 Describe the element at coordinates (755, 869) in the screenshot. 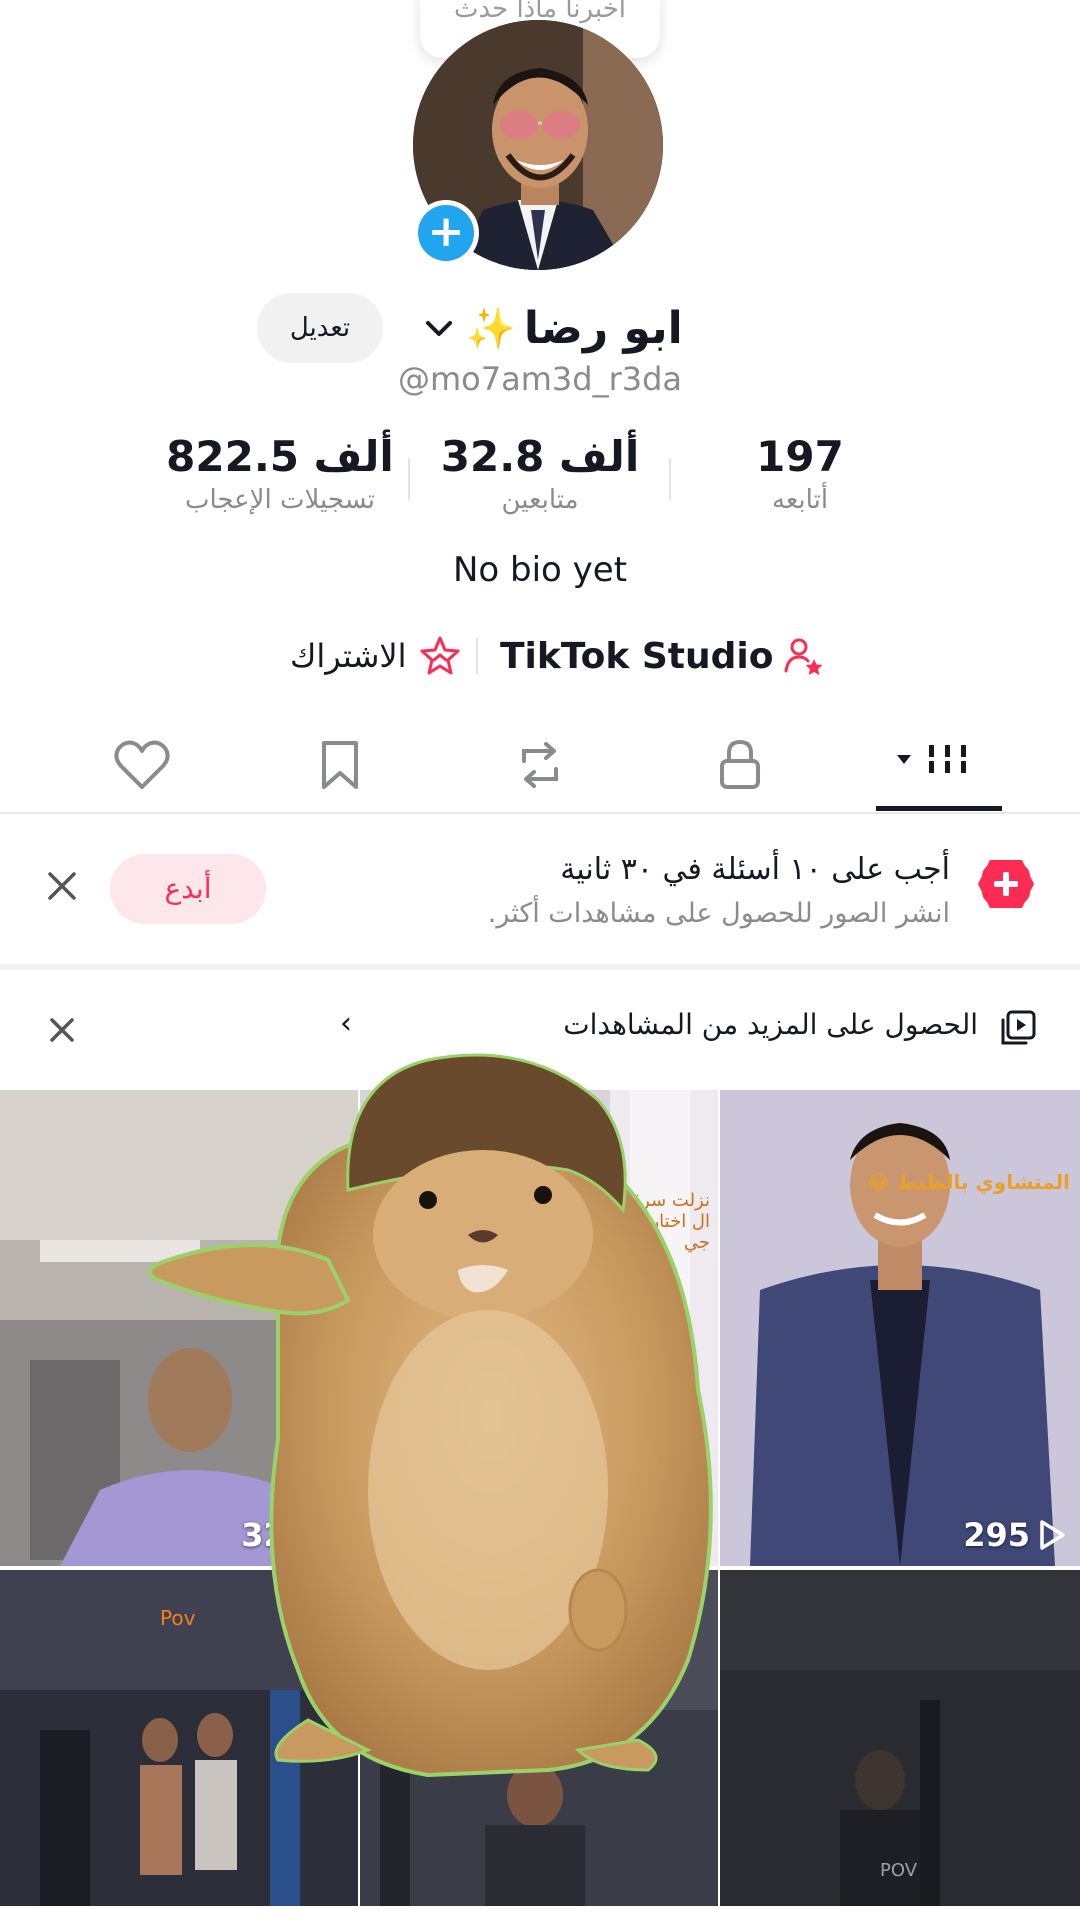

I see `quiz-banner-title: أجب على ١٠ أسئلة في ٣٠ ثانية` at that location.